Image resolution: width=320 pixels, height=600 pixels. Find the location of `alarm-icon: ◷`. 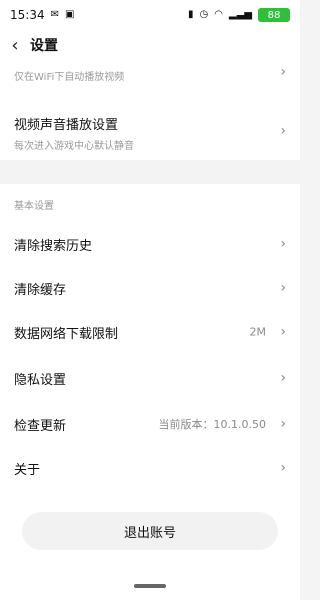

alarm-icon: ◷ is located at coordinates (204, 14).